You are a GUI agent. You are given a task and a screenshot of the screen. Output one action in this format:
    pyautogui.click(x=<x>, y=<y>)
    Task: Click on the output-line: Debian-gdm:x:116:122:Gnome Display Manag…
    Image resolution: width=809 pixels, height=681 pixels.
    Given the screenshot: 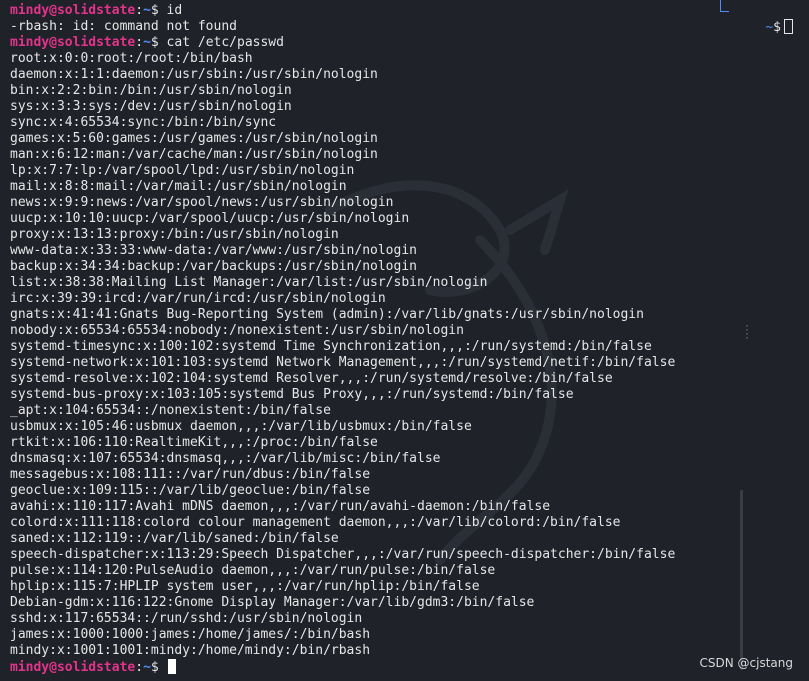 What is the action you would take?
    pyautogui.click(x=272, y=602)
    